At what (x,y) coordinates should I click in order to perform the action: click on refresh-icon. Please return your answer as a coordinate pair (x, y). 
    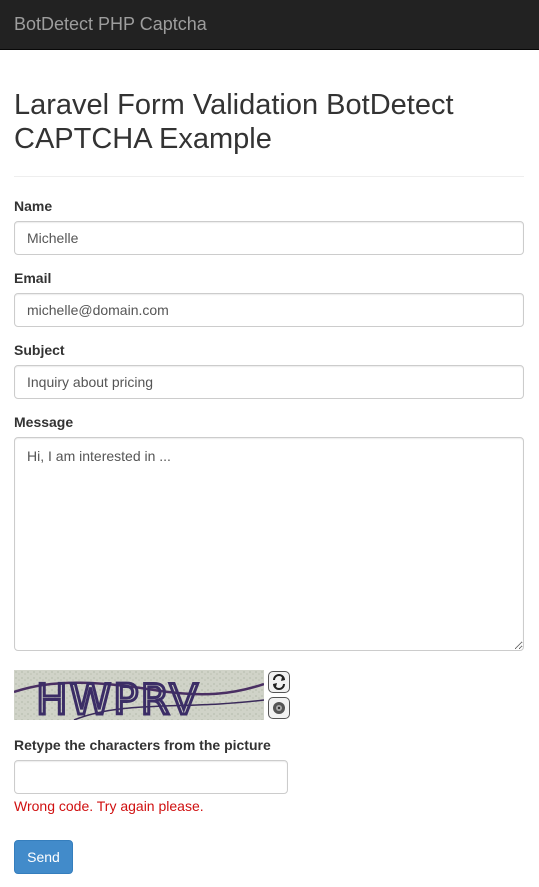
    Looking at the image, I should click on (279, 682).